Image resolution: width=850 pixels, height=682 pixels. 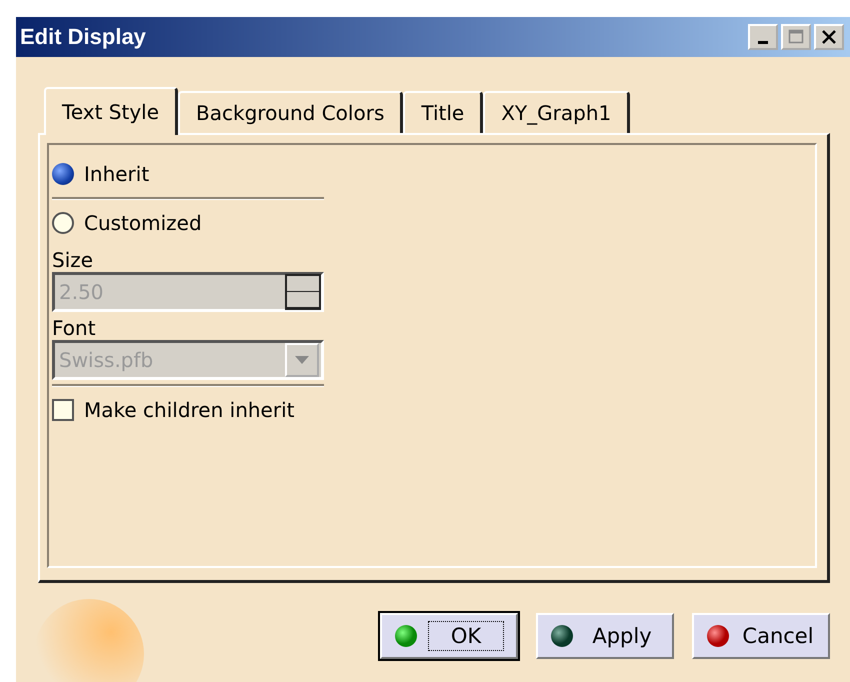 What do you see at coordinates (556, 112) in the screenshot?
I see `tab: XY_Graph1` at bounding box center [556, 112].